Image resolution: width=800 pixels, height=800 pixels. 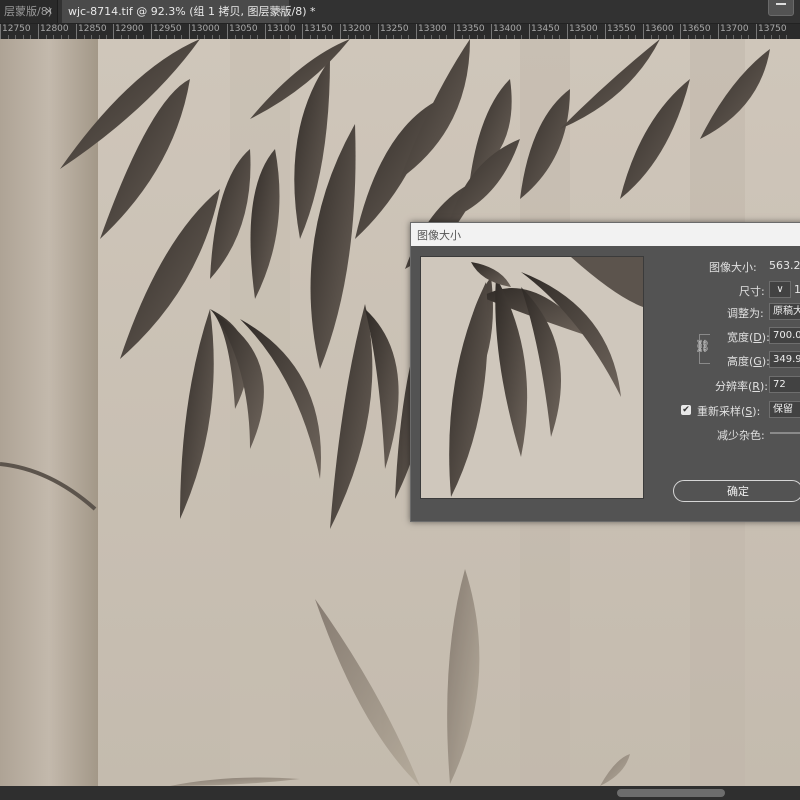 I want to click on image-size-value: 563.2, so click(x=784, y=265).